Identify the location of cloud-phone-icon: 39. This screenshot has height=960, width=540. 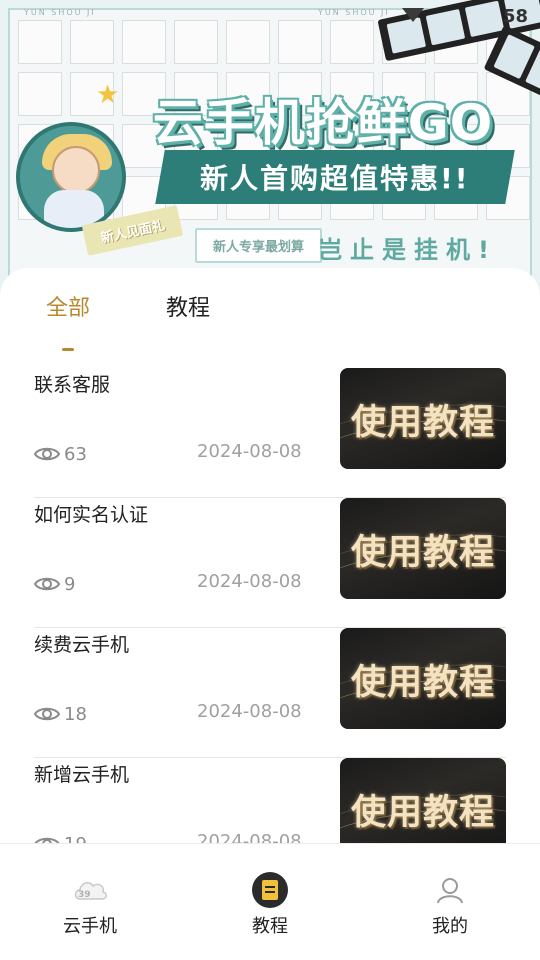
(90, 890).